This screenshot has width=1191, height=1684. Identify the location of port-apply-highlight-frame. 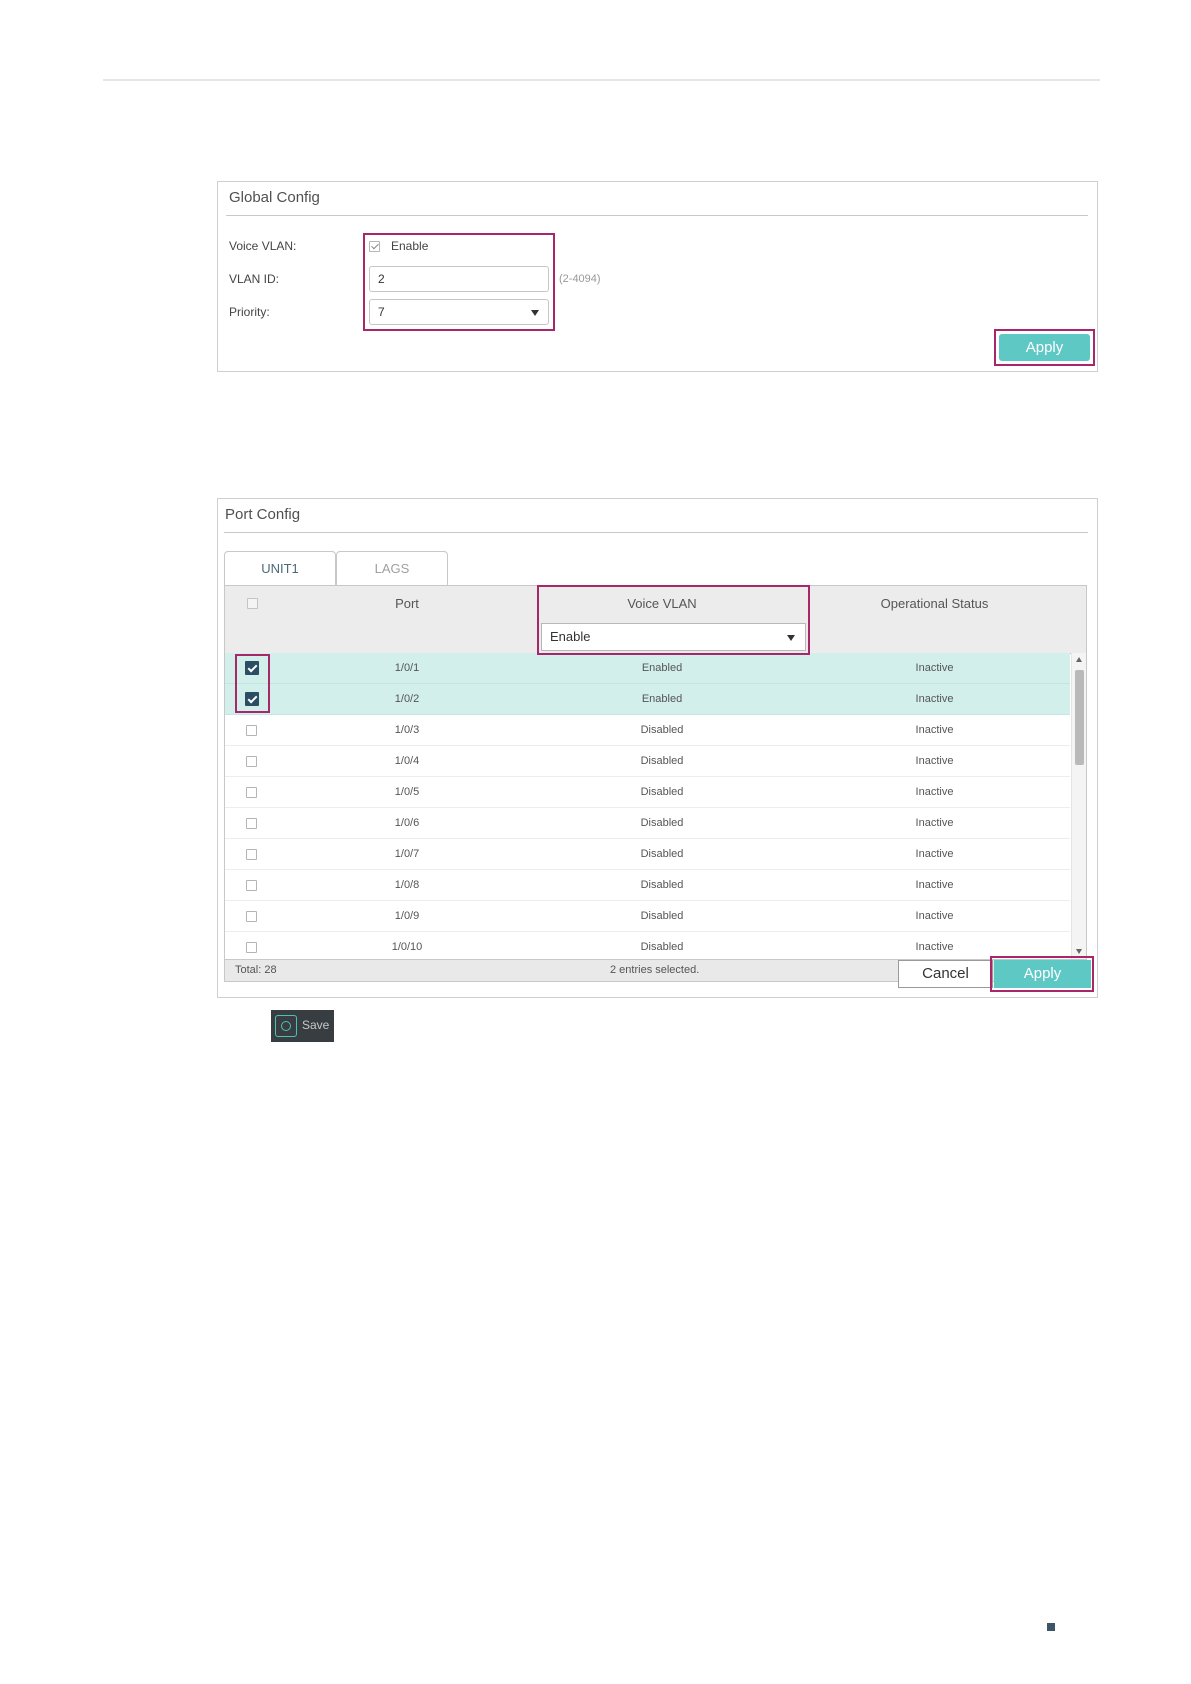
(1042, 974).